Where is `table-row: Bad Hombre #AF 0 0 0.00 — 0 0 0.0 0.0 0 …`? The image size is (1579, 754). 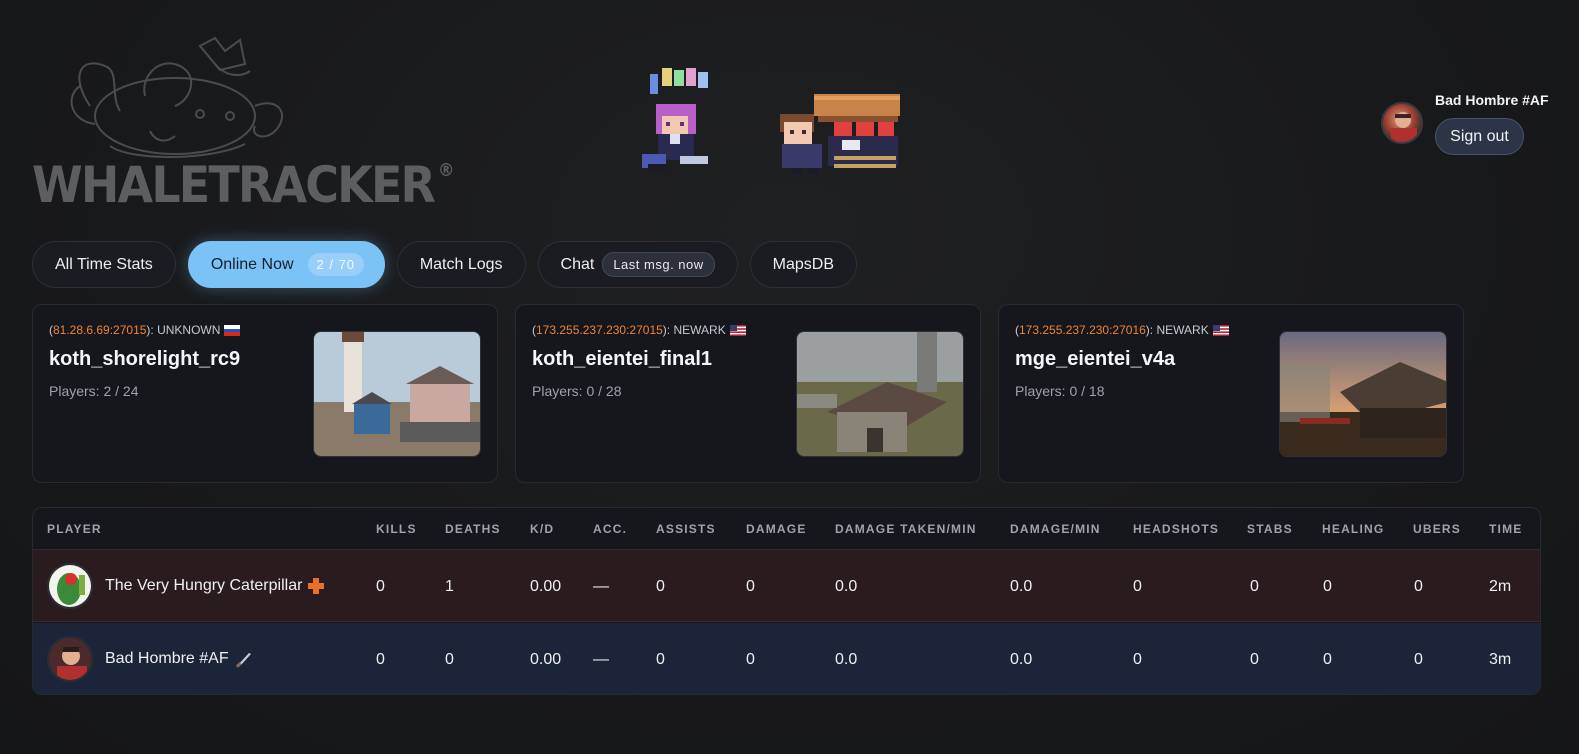
table-row: Bad Hombre #AF 0 0 0.00 — 0 0 0.0 0.0 0 … is located at coordinates (786, 658).